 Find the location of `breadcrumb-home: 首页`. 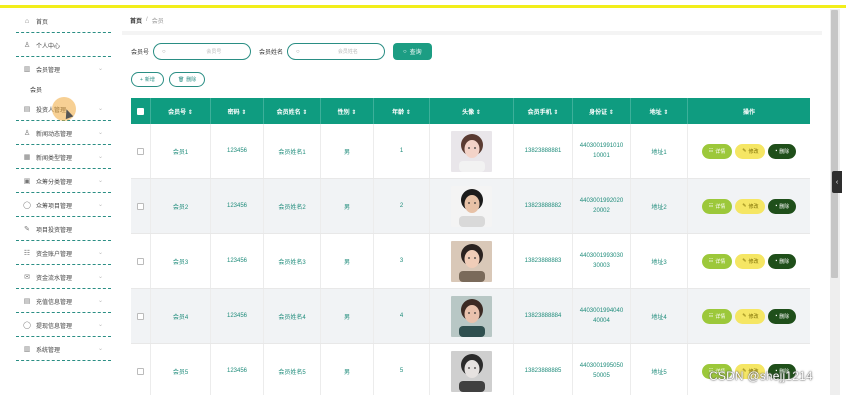

breadcrumb-home: 首页 is located at coordinates (136, 20).